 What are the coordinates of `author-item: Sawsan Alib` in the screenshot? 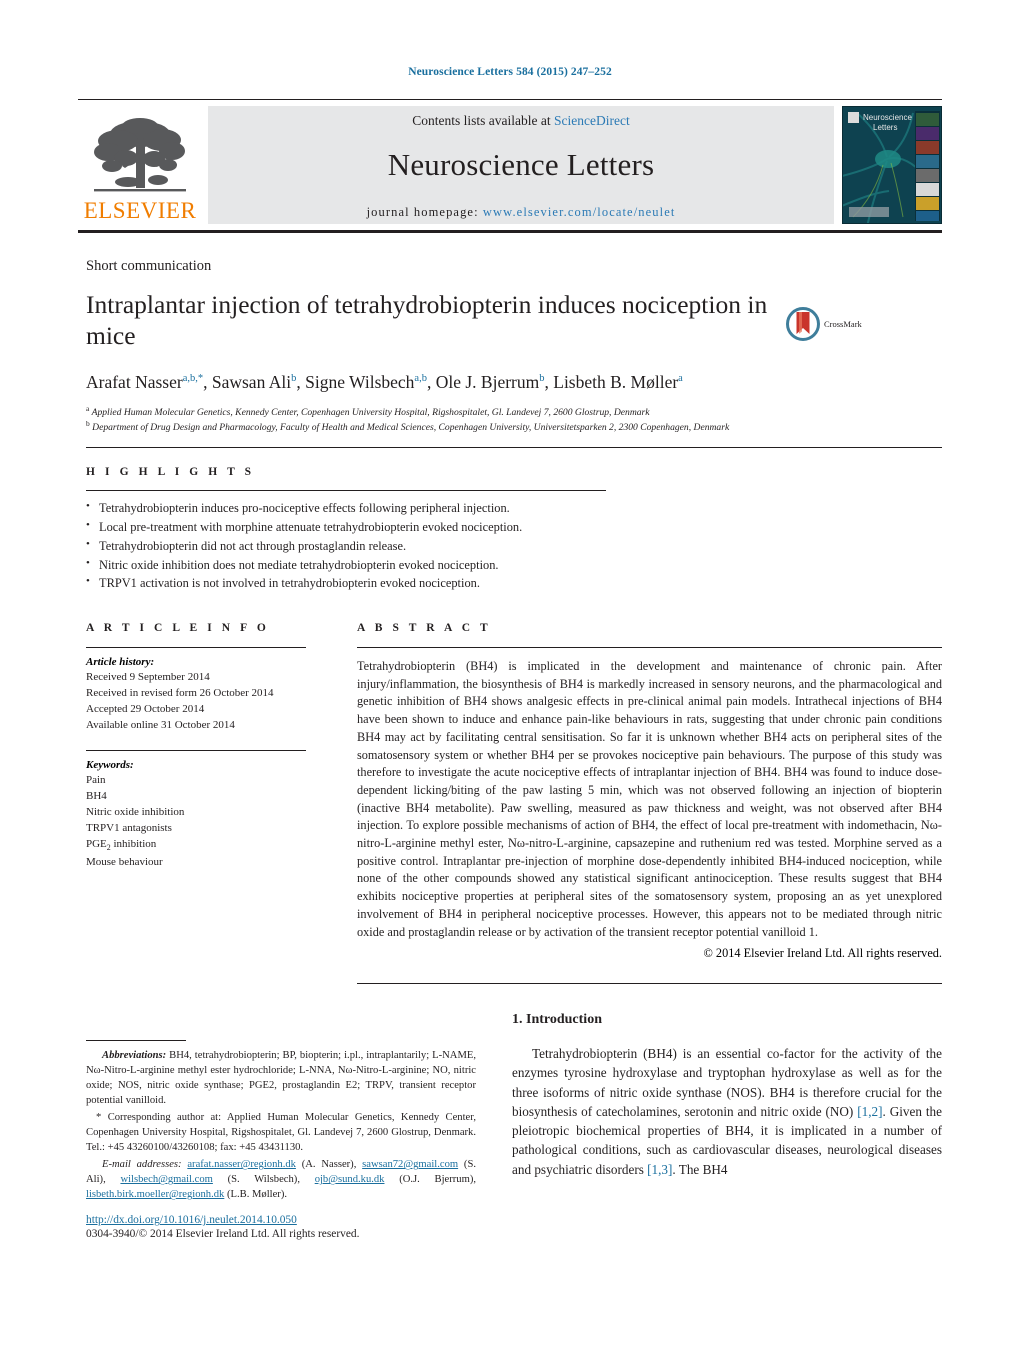 It's located at (254, 382).